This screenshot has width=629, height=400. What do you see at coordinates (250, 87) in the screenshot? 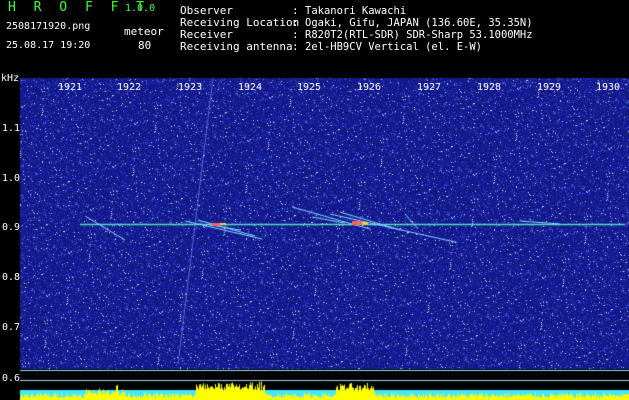
I see `x-tick-1924: 1924` at bounding box center [250, 87].